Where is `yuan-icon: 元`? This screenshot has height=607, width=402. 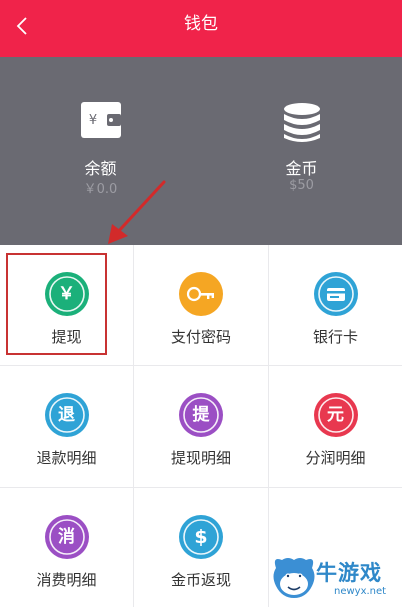
yuan-icon: 元 is located at coordinates (335, 415).